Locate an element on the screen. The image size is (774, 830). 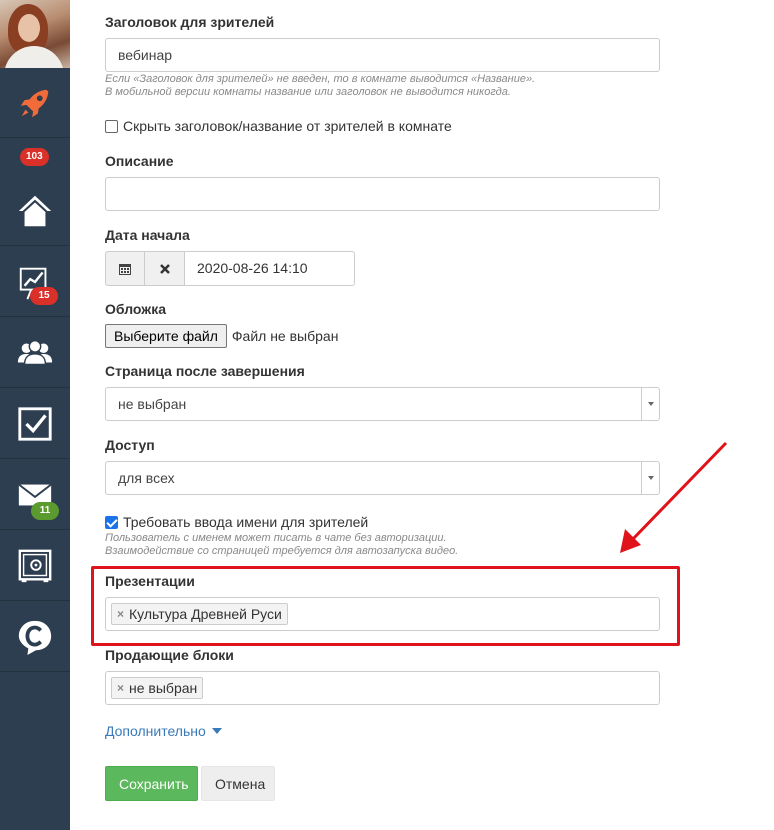
description-input is located at coordinates (382, 194).